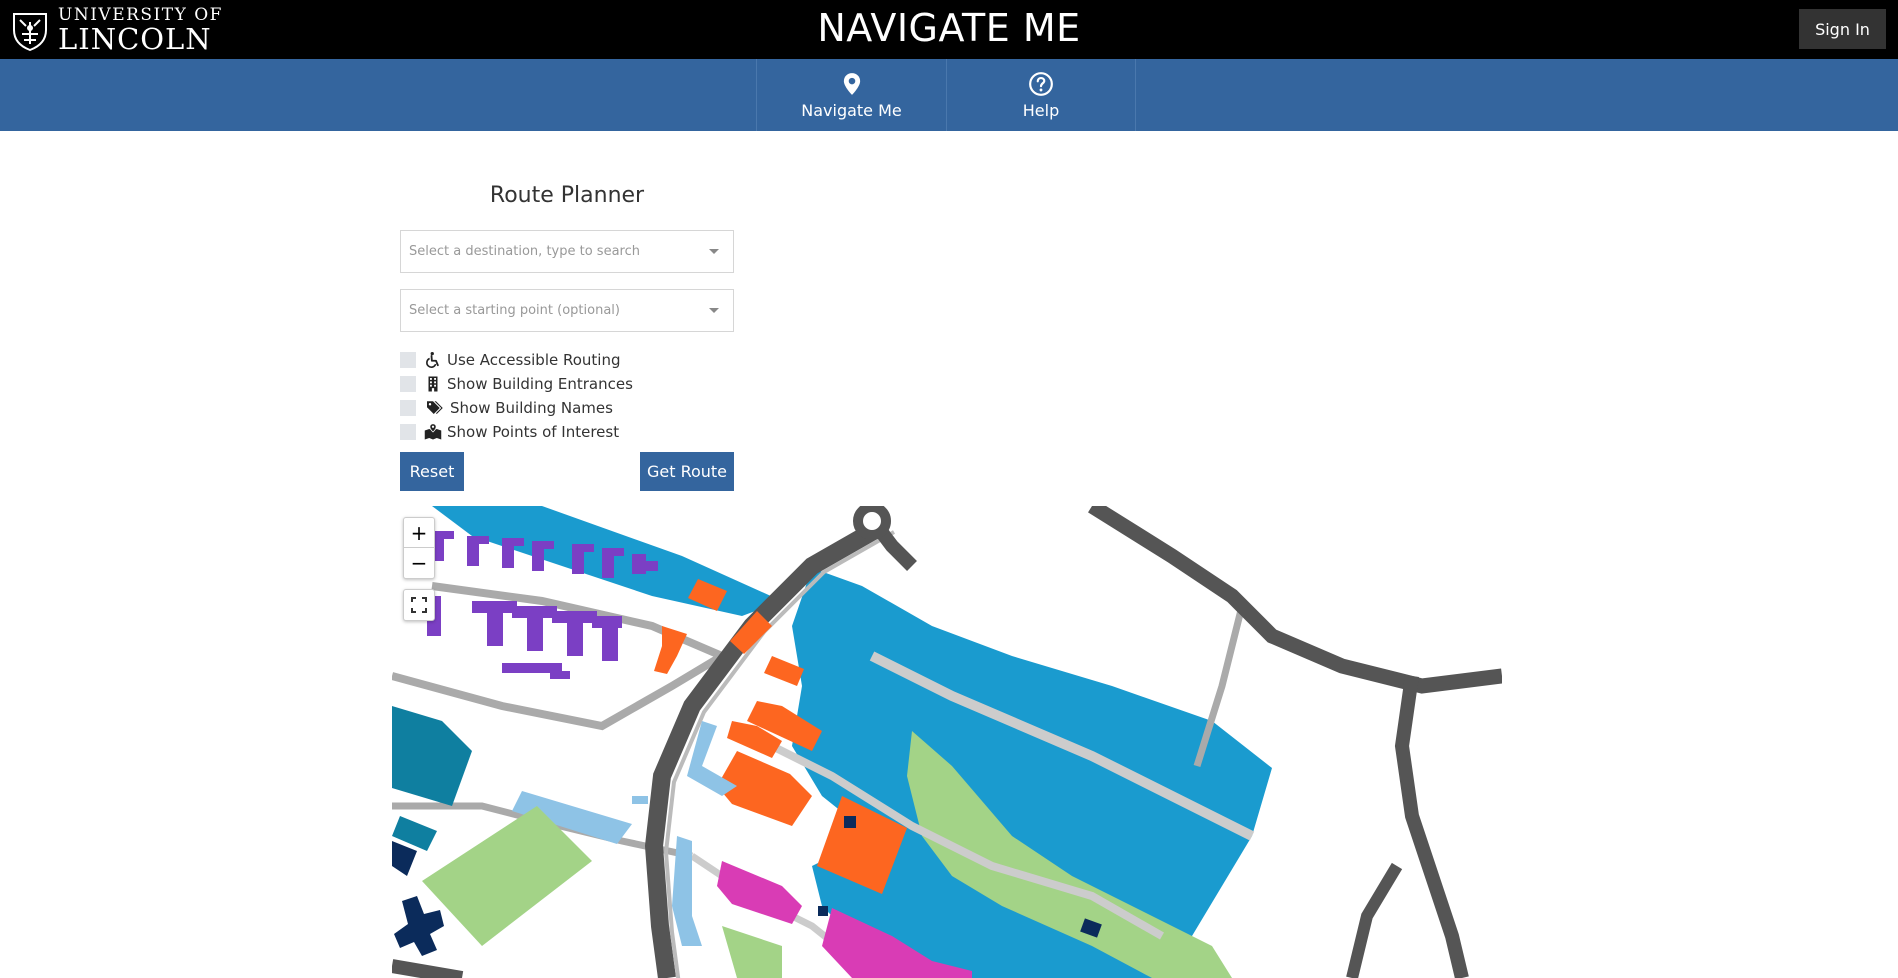 Image resolution: width=1898 pixels, height=978 pixels. I want to click on road-east-vertical, so click(1431, 826).